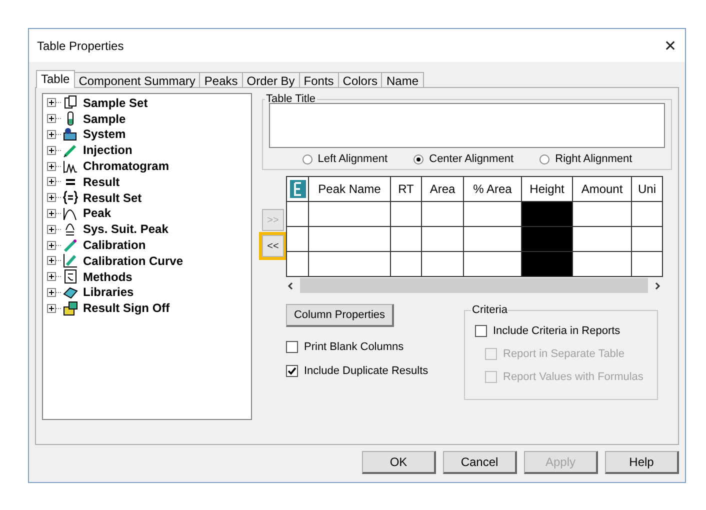 The height and width of the screenshot is (510, 706). Describe the element at coordinates (480, 462) in the screenshot. I see `dialog-button: Cancel` at that location.